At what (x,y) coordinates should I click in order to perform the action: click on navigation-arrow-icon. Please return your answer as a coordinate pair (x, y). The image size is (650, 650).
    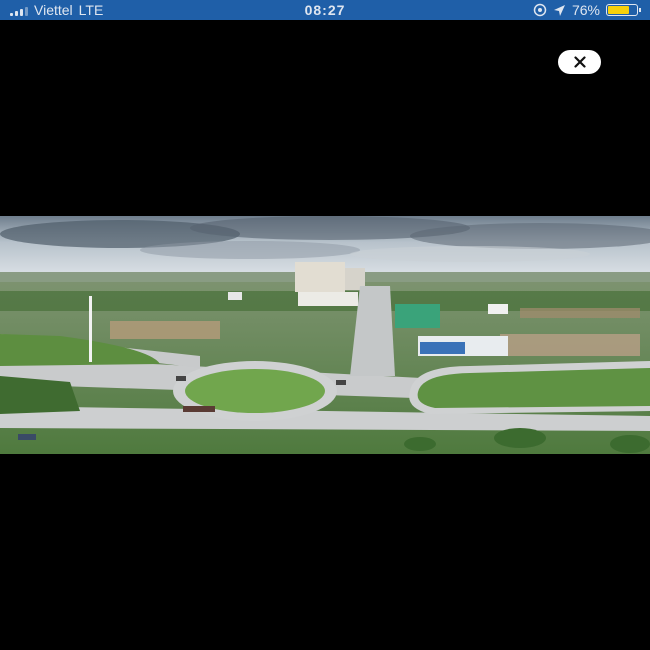
    Looking at the image, I should click on (559, 10).